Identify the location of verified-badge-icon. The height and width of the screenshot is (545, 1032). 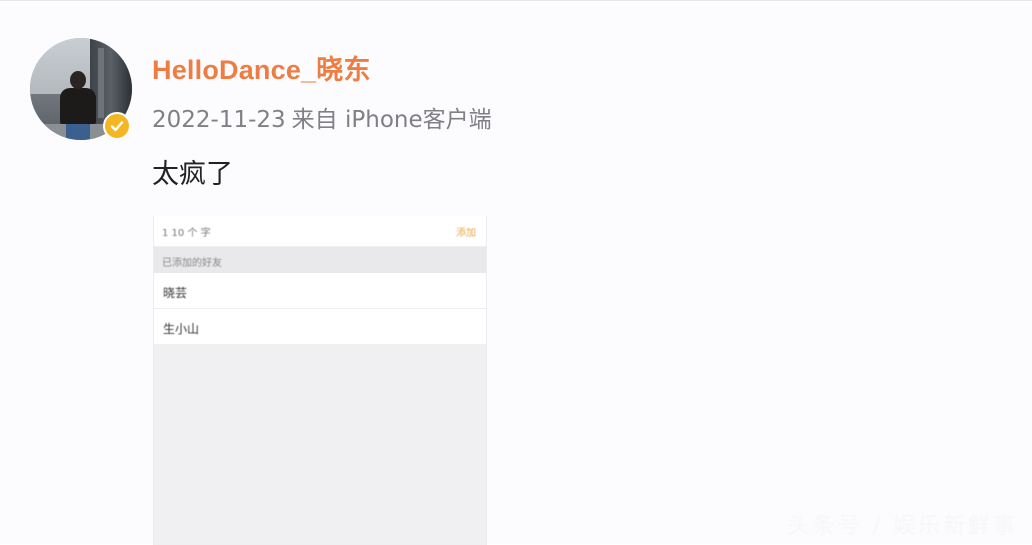
(117, 126).